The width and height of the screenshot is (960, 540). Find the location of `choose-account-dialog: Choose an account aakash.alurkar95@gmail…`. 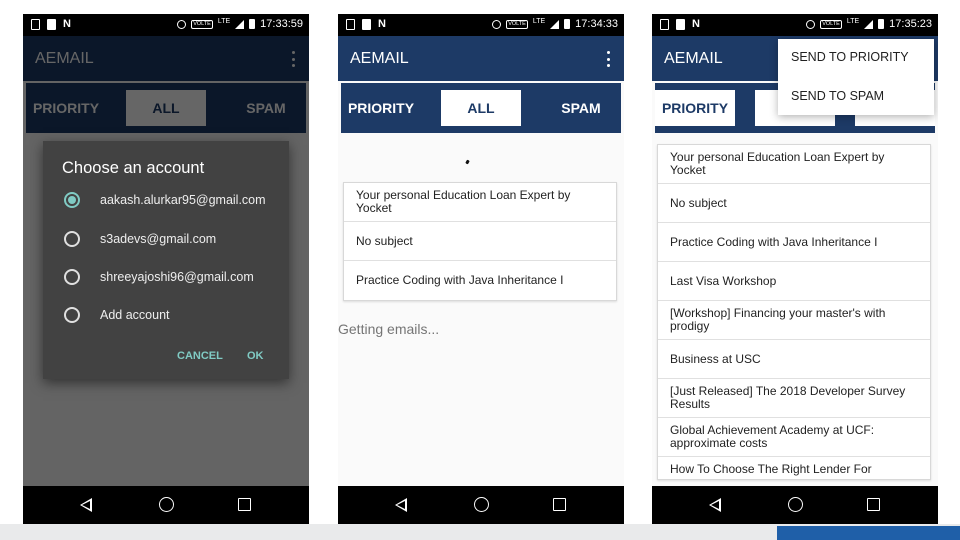

choose-account-dialog: Choose an account aakash.alurkar95@gmail… is located at coordinates (166, 260).